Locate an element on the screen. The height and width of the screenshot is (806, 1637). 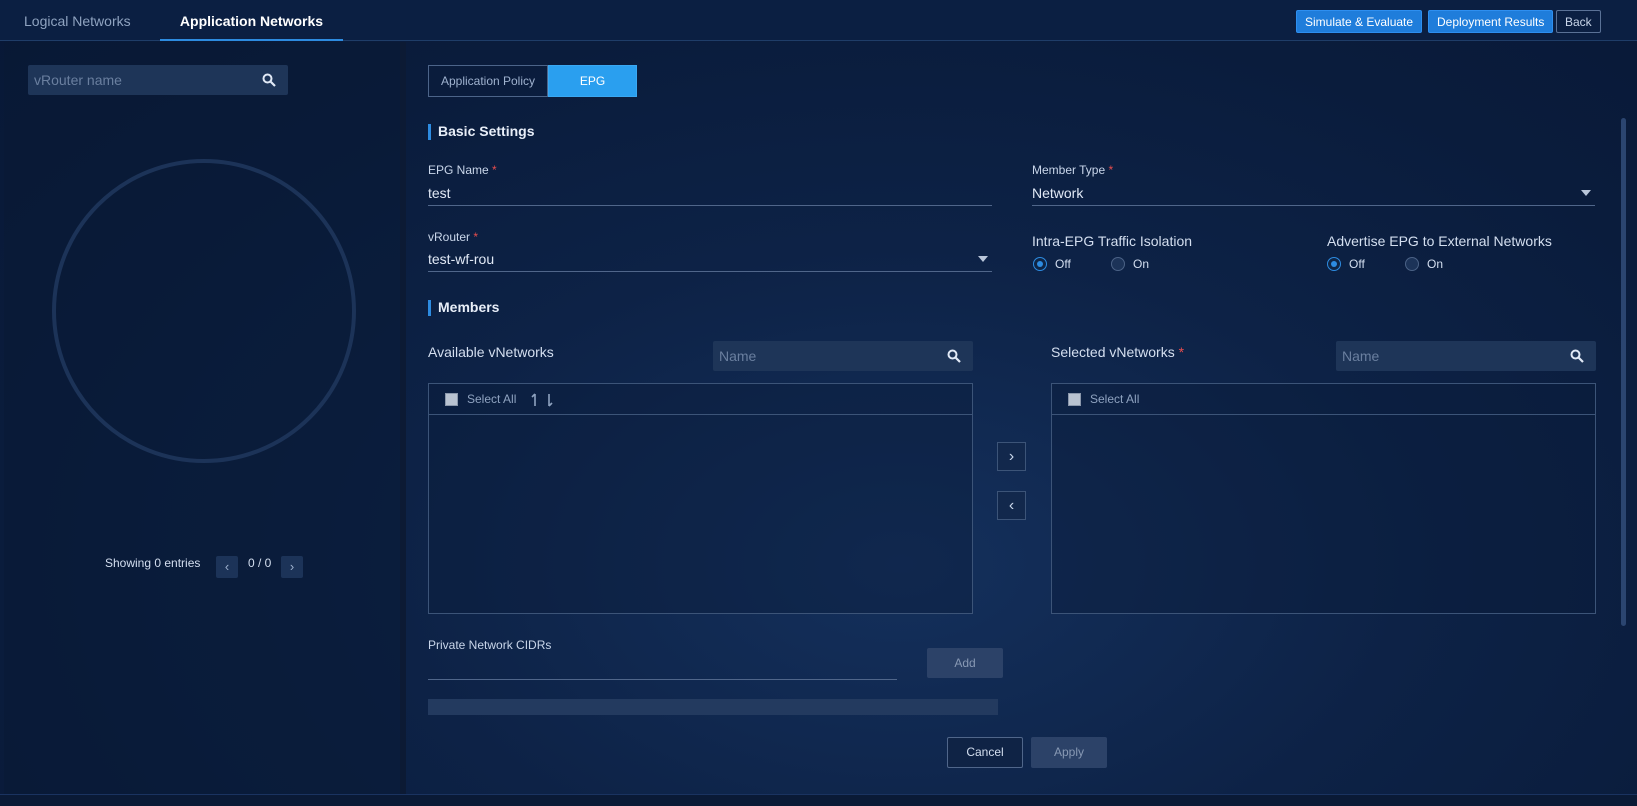
cidr-field is located at coordinates (662, 668).